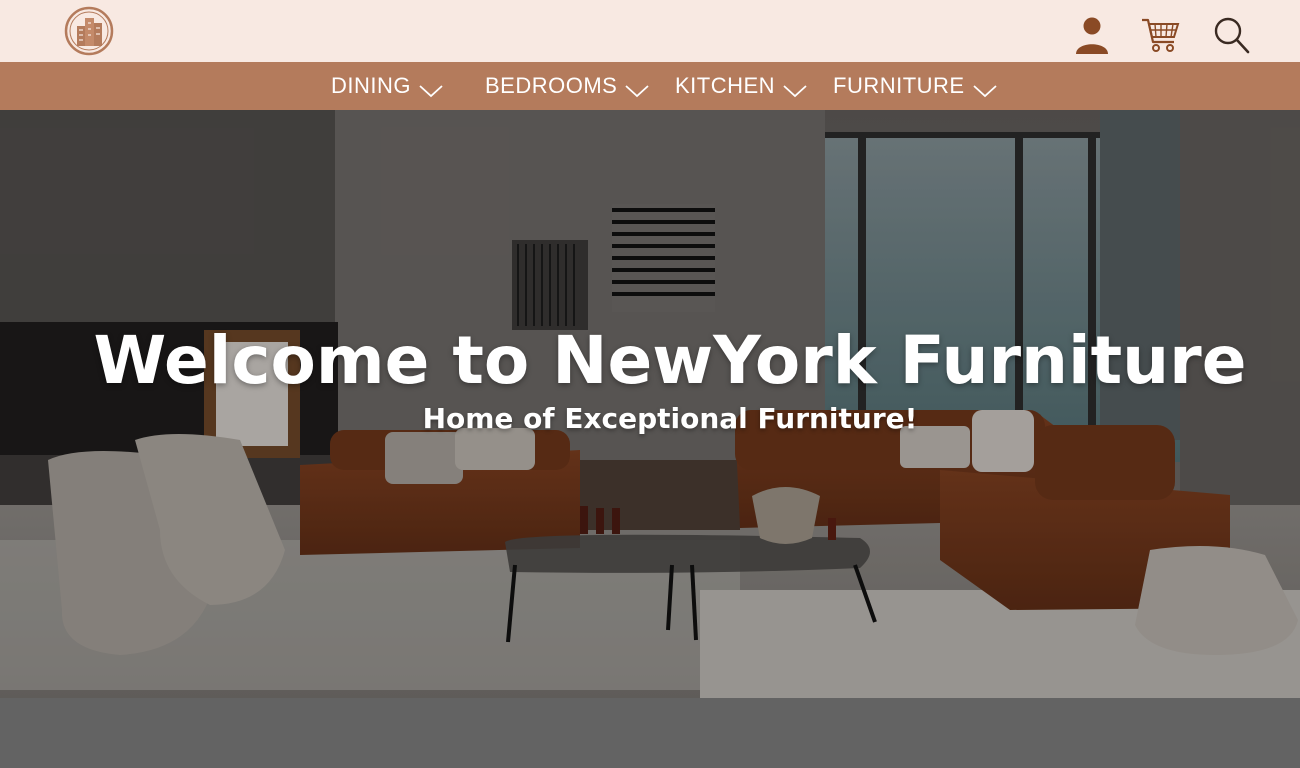 The width and height of the screenshot is (1300, 768). Describe the element at coordinates (670, 360) in the screenshot. I see `hero-title: Welcome to NewYork Furniture` at that location.